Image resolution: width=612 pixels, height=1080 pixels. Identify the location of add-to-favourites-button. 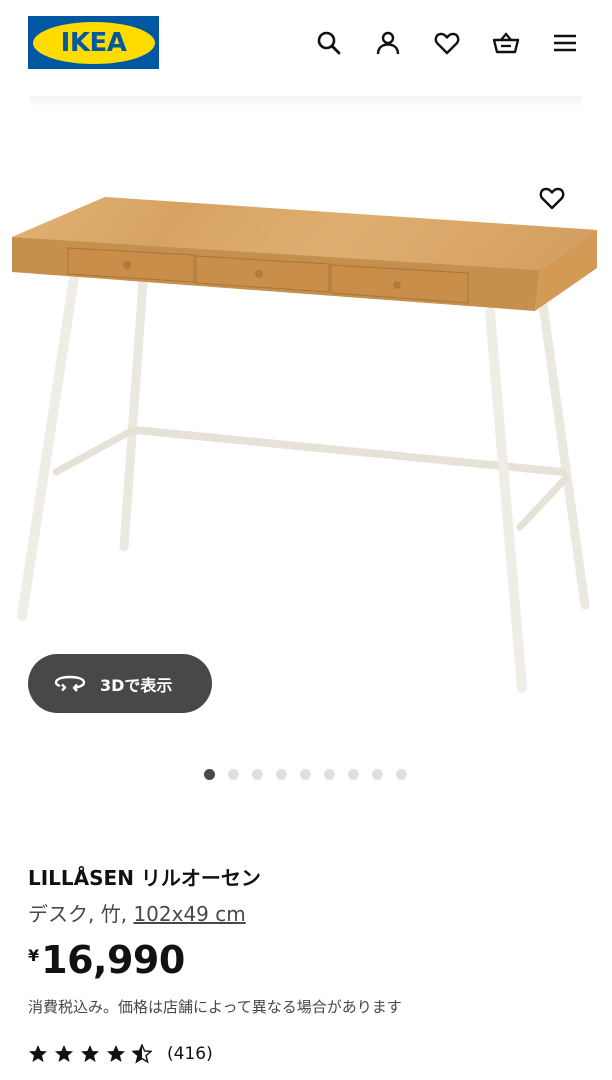
(552, 198).